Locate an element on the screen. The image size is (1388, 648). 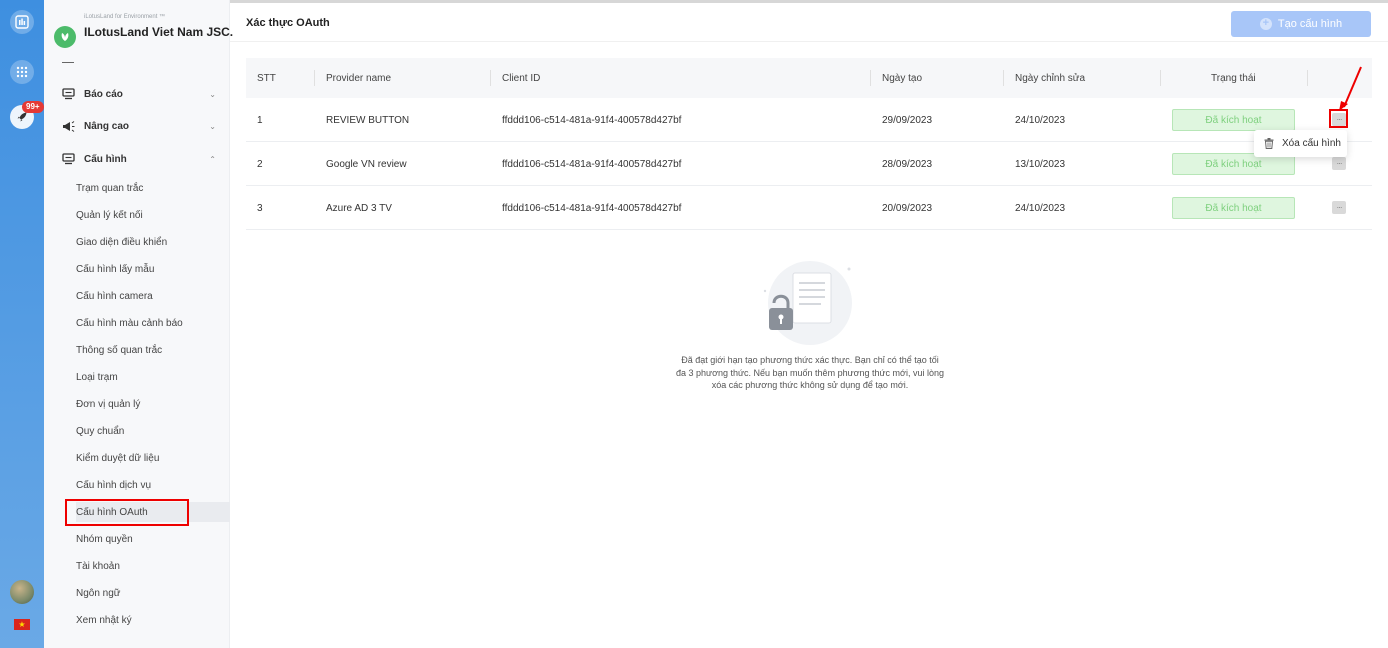
apps-grid-icon is located at coordinates (22, 72).